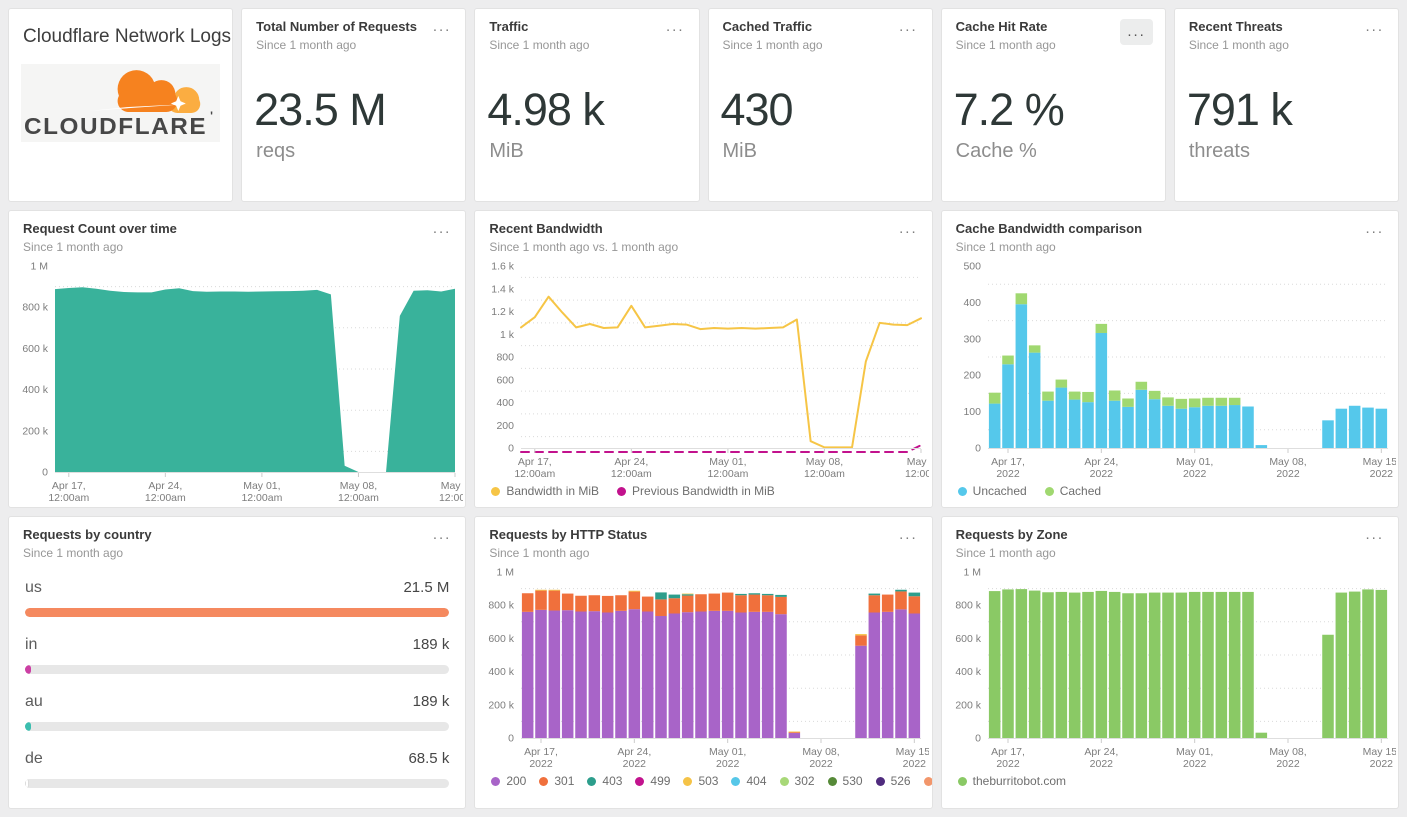  Describe the element at coordinates (553, 491) in the screenshot. I see `legend-label: Bandwidth in MiB` at that location.